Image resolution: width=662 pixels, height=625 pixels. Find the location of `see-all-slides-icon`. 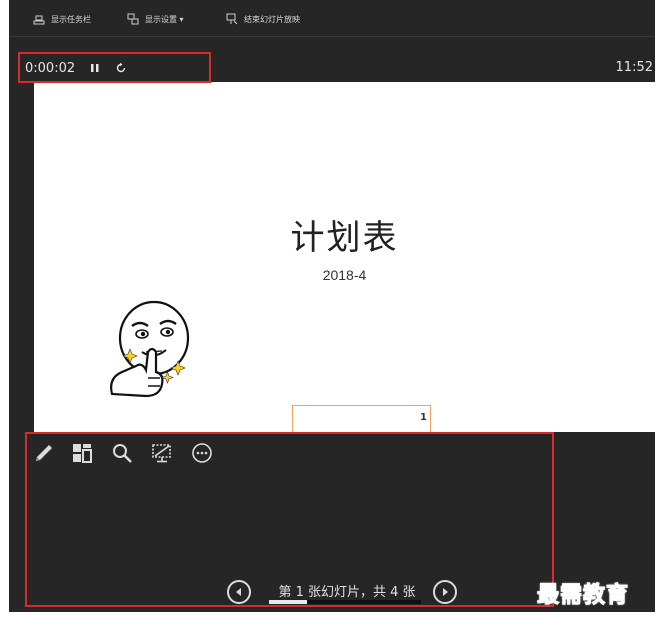

see-all-slides-icon is located at coordinates (82, 453).